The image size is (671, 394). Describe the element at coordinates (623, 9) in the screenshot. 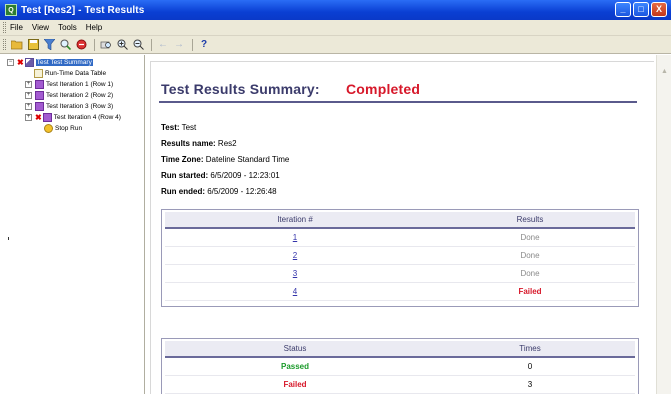

I see `minimize-button: _` at that location.